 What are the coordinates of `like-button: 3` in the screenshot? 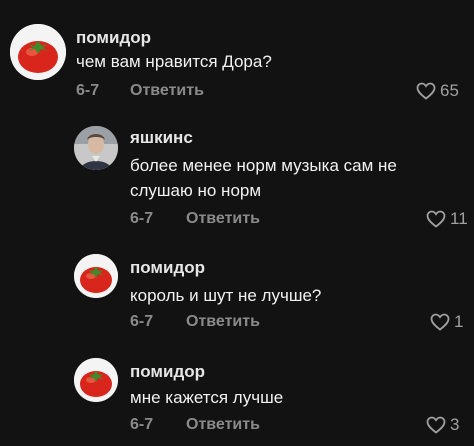 It's located at (442, 425).